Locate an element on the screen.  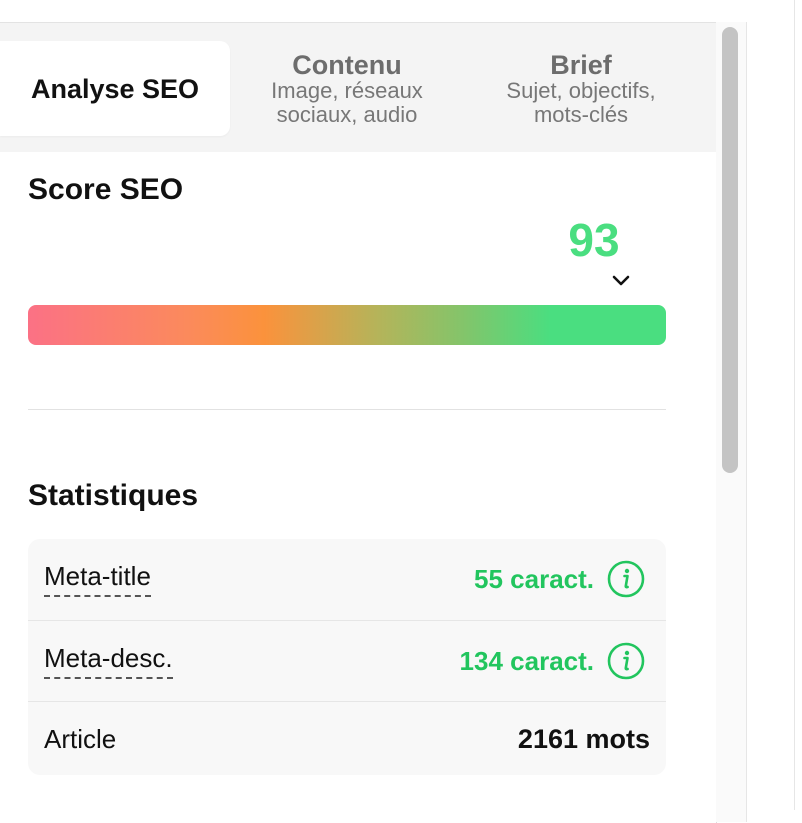
section-divider is located at coordinates (347, 409).